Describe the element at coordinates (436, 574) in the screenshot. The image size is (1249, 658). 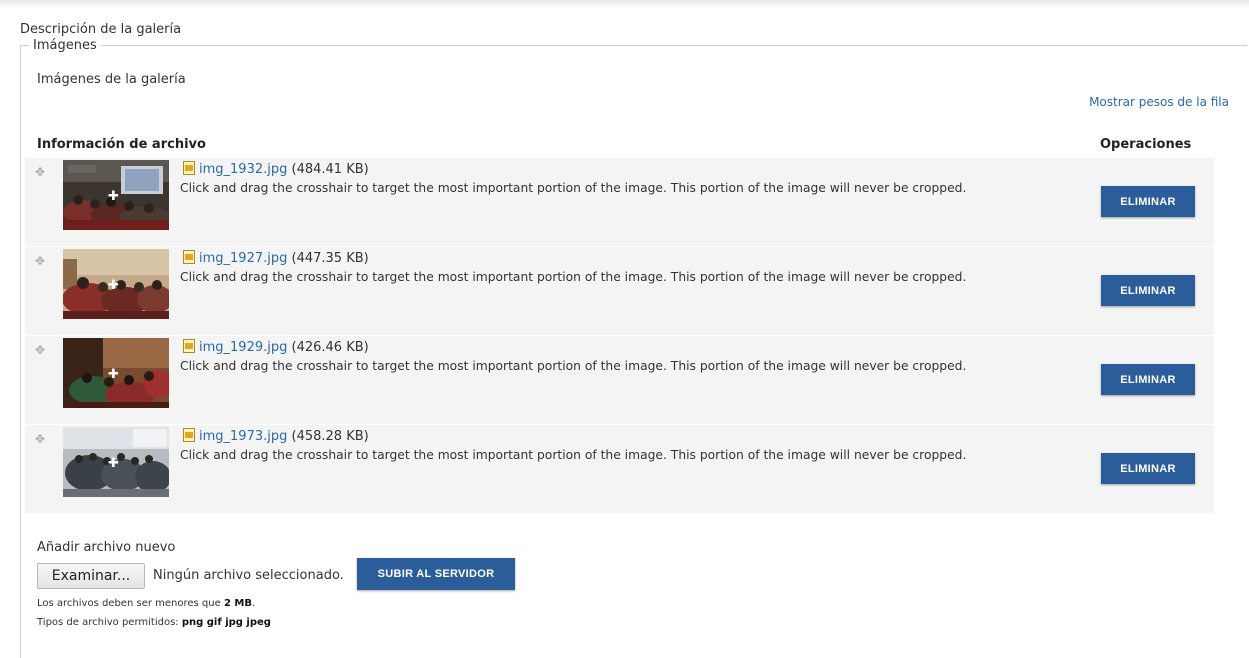
I see `upload-to-server-button: SUBIR AL SERVIDOR` at that location.